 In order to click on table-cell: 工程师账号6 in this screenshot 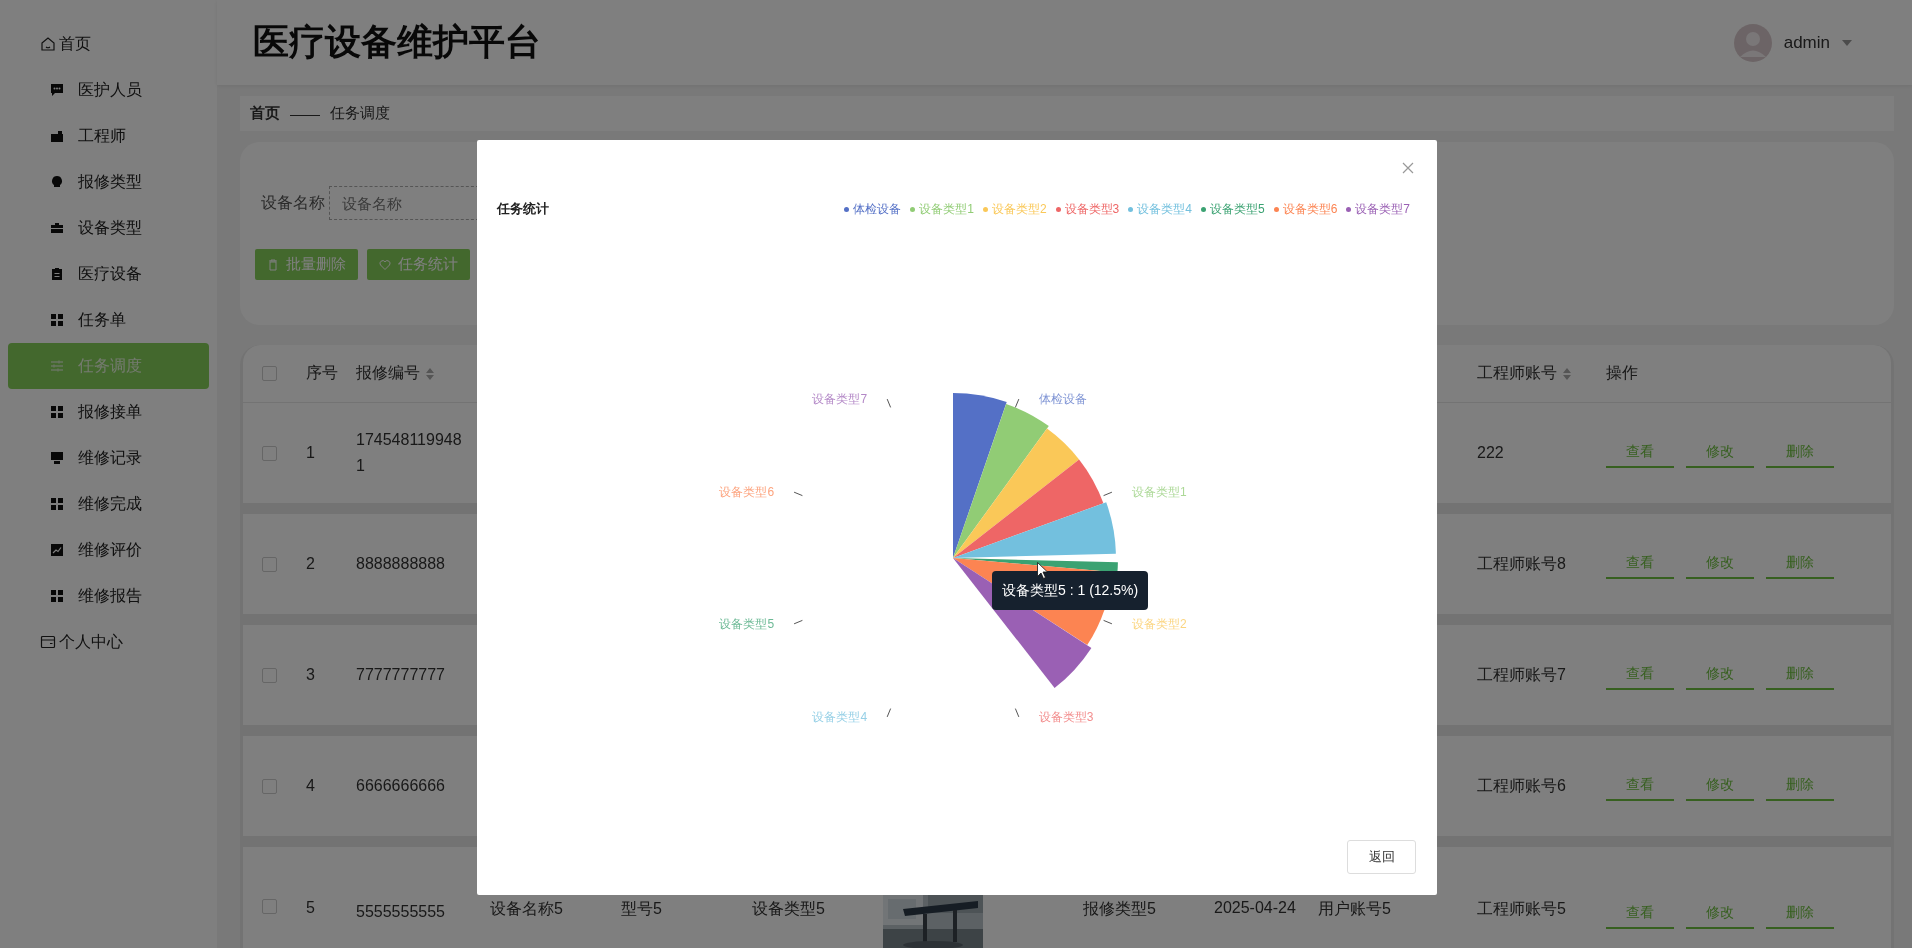, I will do `click(1521, 785)`.